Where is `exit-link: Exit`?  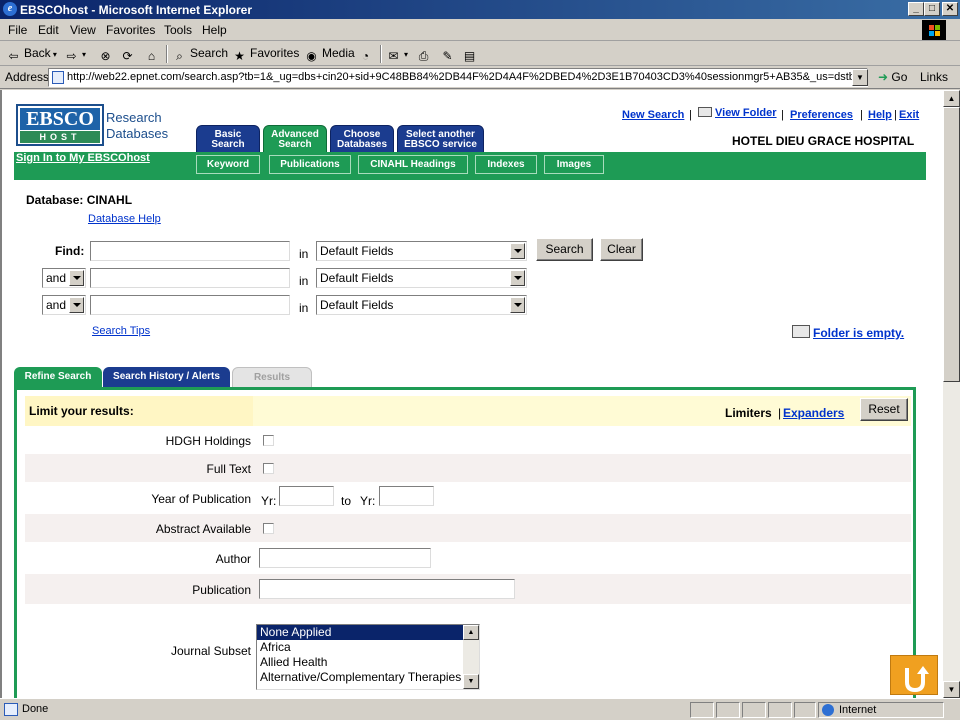
exit-link: Exit is located at coordinates (909, 115).